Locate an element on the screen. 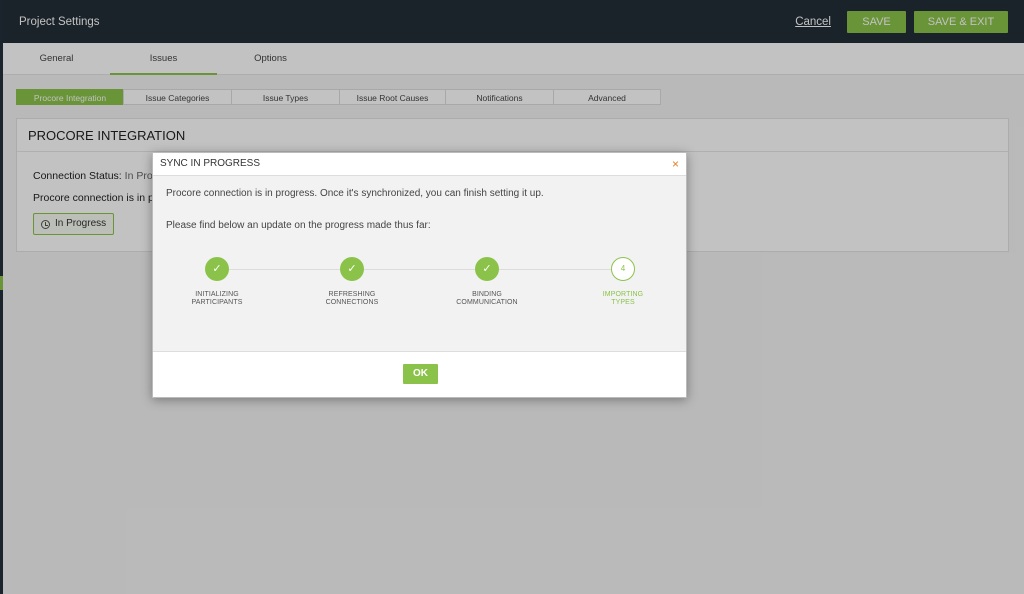  ok-button: OK is located at coordinates (420, 374).